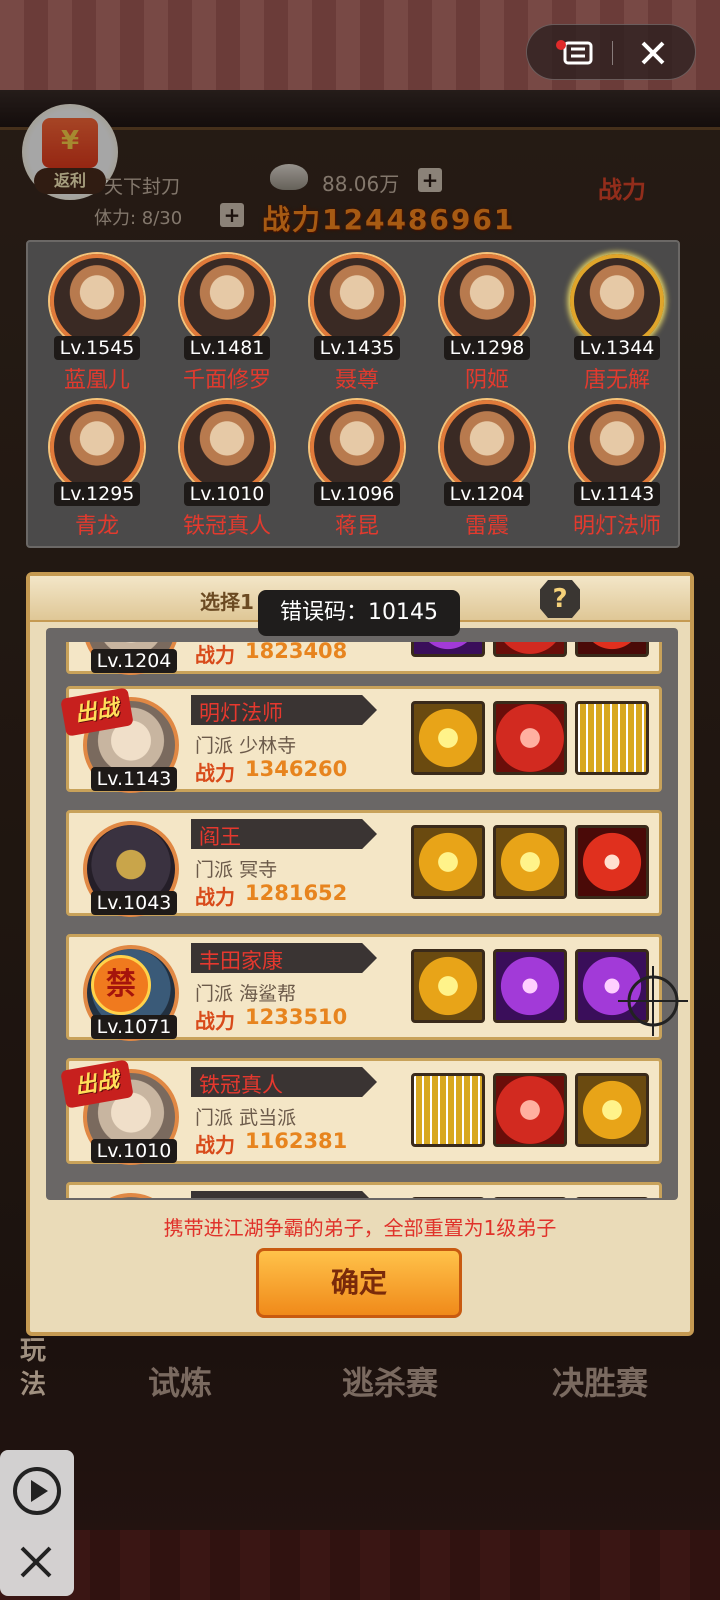 The width and height of the screenshot is (720, 1600). I want to click on disciple-sect: 门派 武当派, so click(245, 1116).